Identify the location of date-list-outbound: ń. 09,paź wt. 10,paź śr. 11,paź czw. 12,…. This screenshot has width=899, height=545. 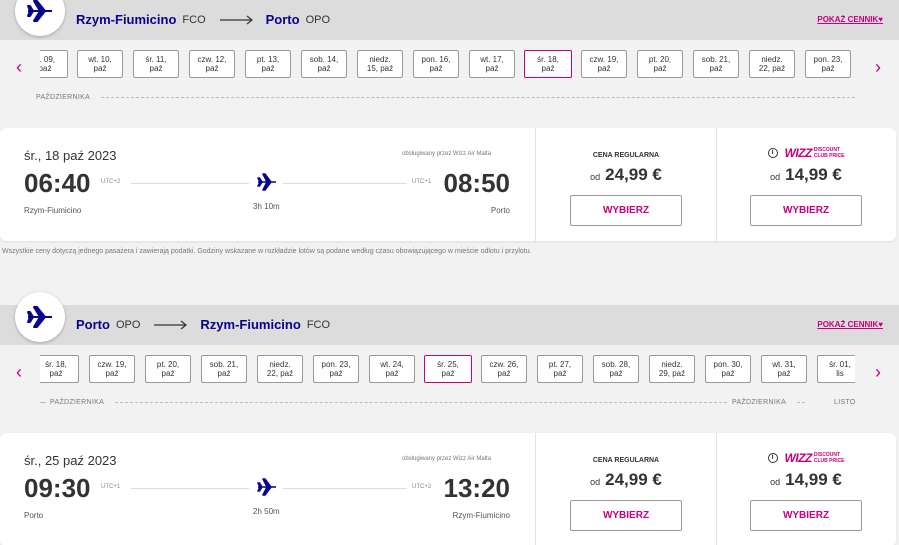
(447, 65).